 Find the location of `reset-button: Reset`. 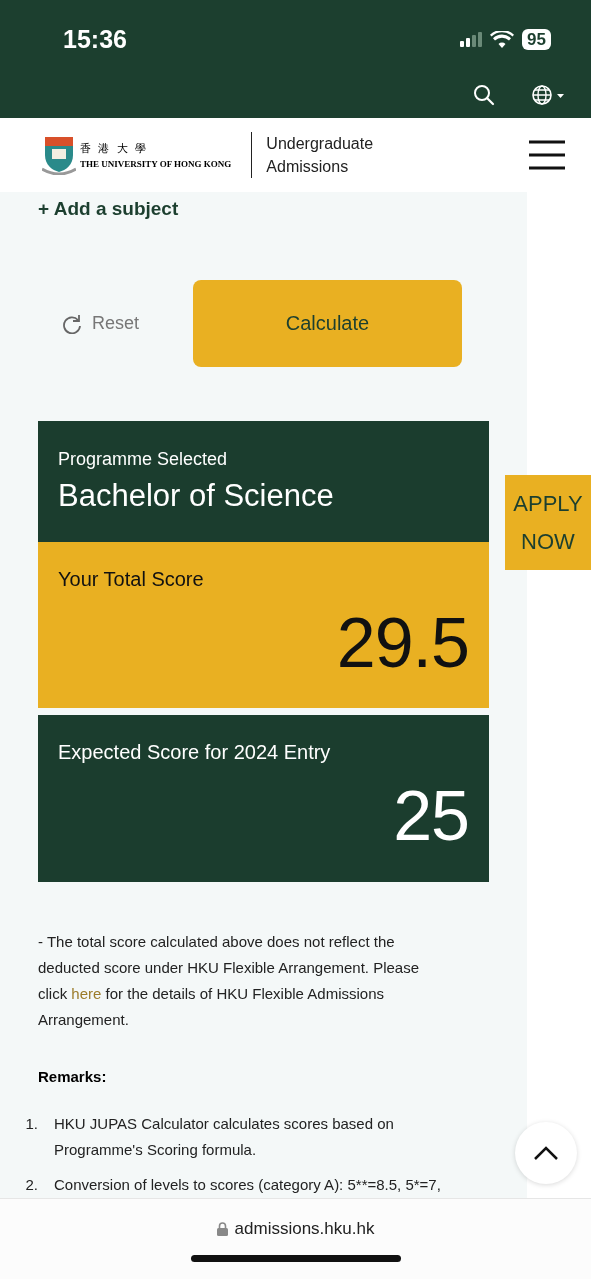

reset-button: Reset is located at coordinates (127, 323).